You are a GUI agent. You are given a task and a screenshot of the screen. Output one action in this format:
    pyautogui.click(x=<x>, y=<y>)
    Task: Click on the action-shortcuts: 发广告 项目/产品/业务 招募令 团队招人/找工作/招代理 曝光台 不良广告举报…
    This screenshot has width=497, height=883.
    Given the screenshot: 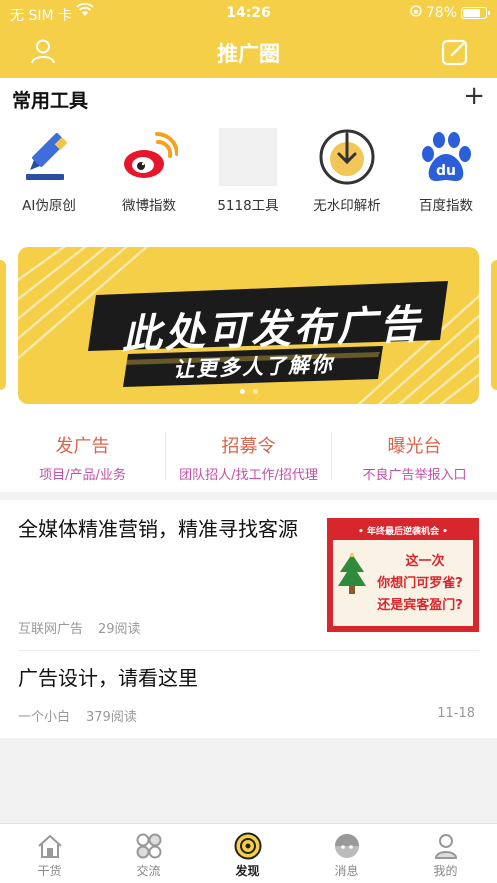 What is the action you would take?
    pyautogui.click(x=248, y=456)
    